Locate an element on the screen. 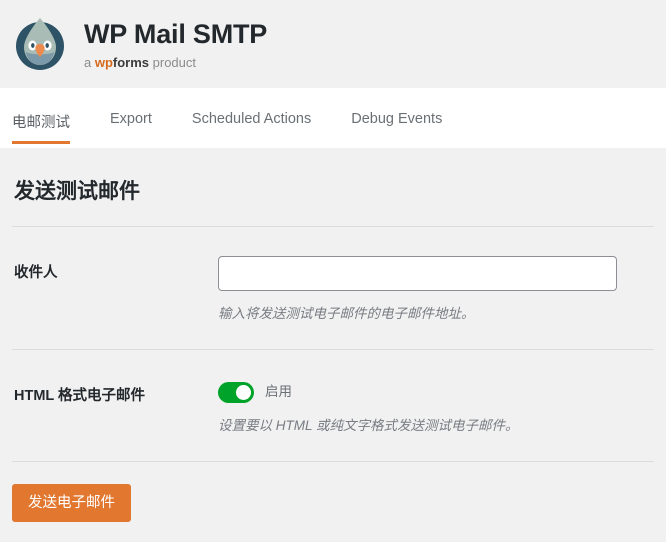 The width and height of the screenshot is (666, 542). field-body-recipient: 输入将发送测试电子邮件的电子邮件地址。 is located at coordinates (436, 289).